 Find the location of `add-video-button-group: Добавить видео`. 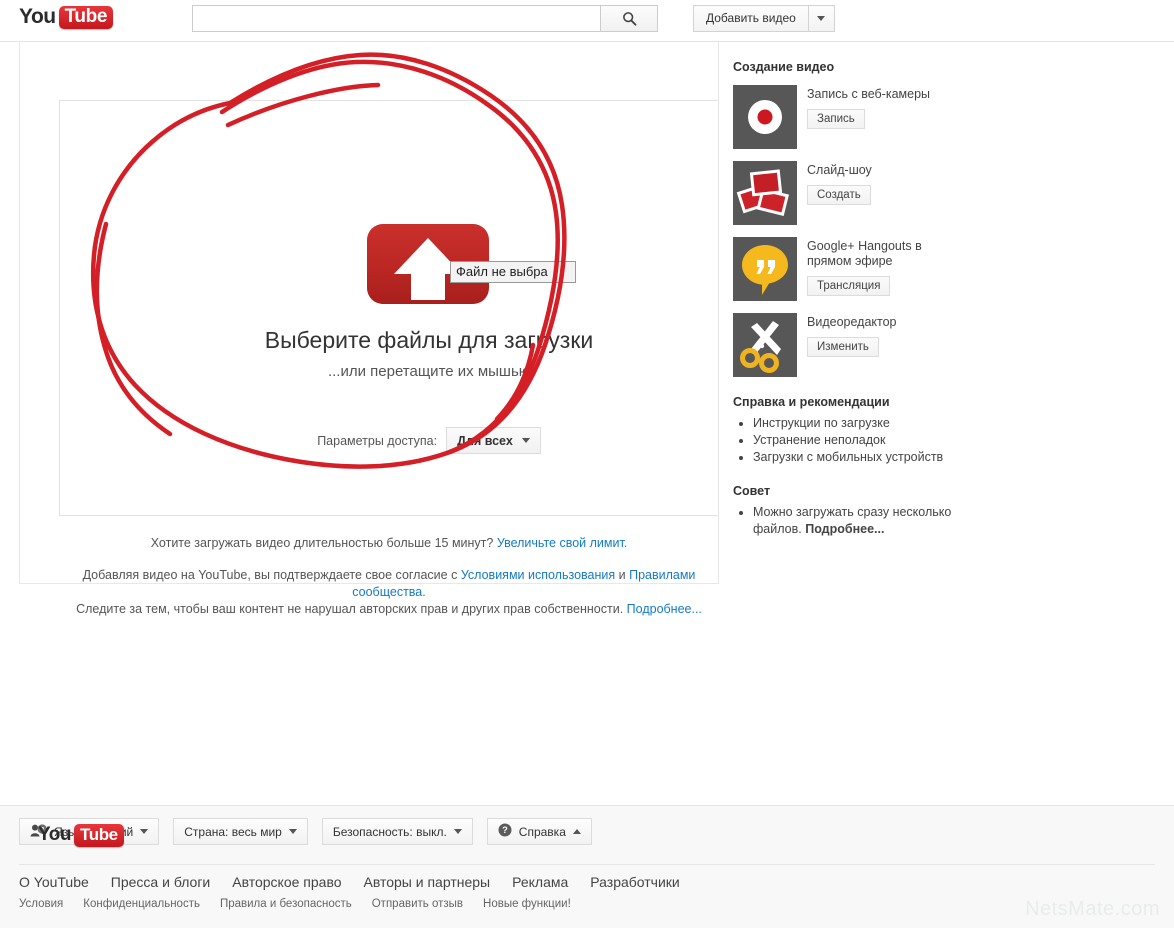

add-video-button-group: Добавить видео is located at coordinates (764, 18).